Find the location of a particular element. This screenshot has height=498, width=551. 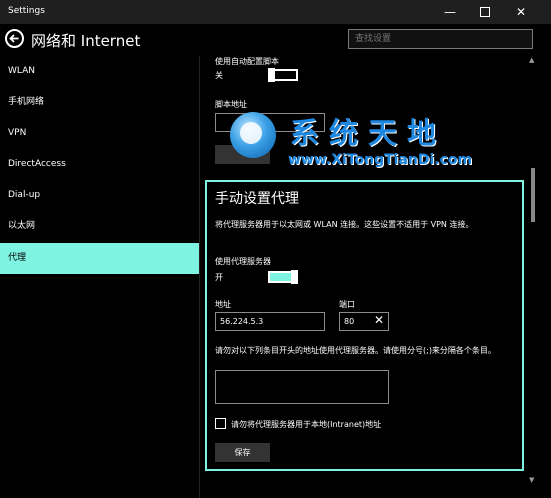

watermark-logo-icon is located at coordinates (253, 135).